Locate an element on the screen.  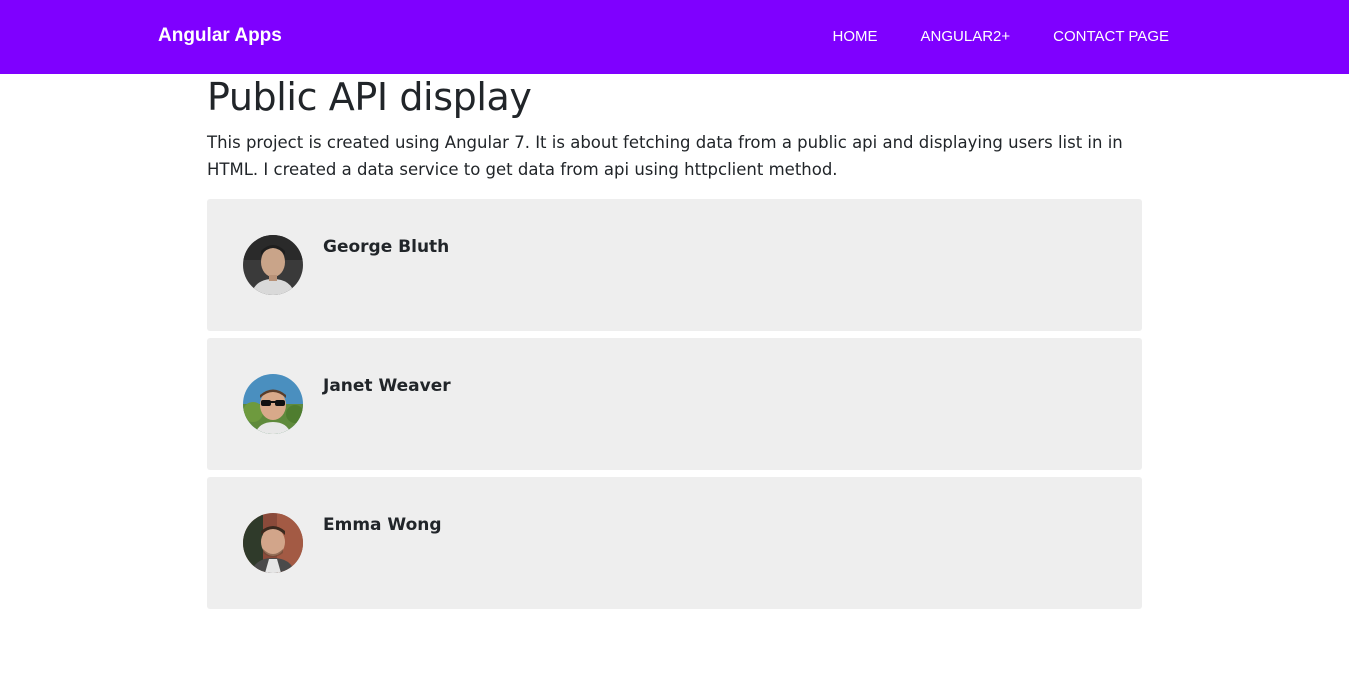
user-name: Emma Wong is located at coordinates (382, 525).